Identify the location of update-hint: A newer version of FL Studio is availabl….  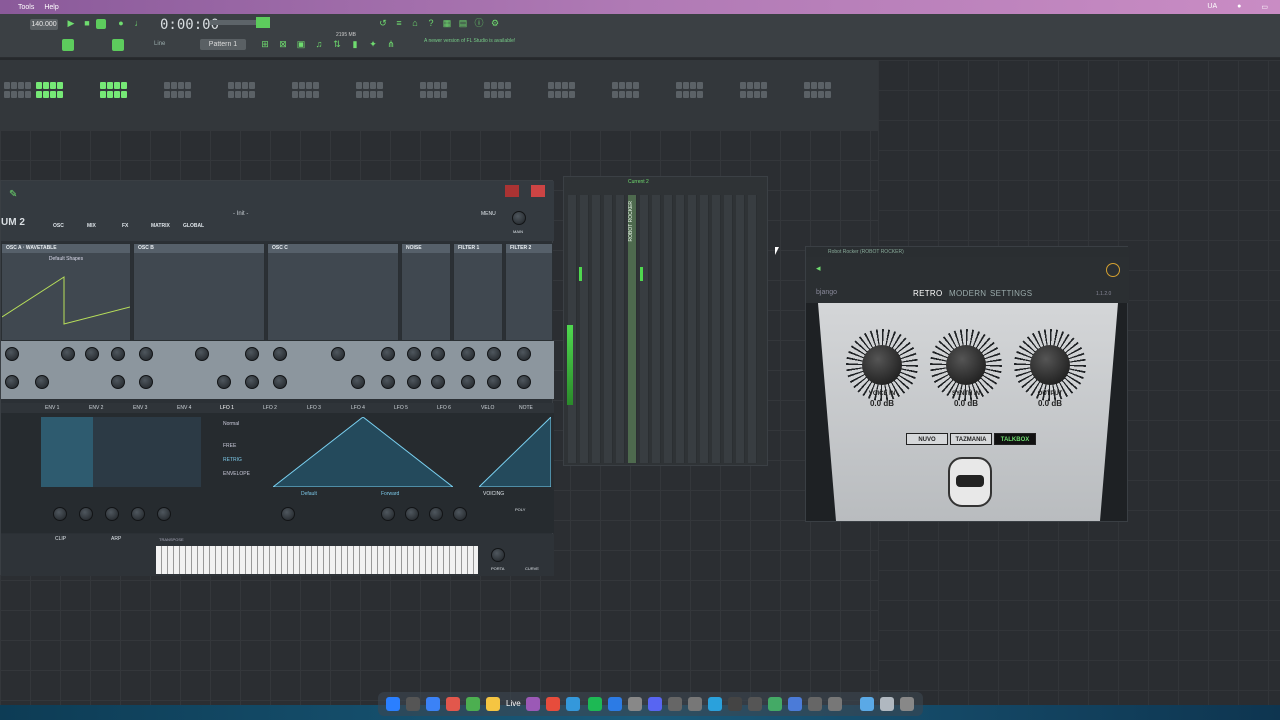
(469, 41).